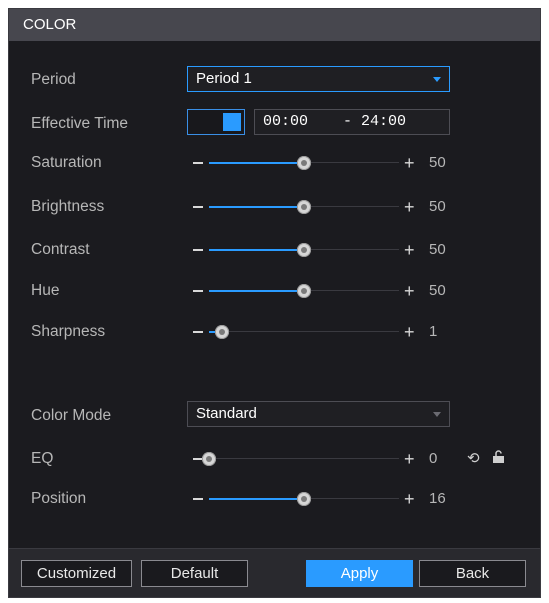  What do you see at coordinates (473, 458) in the screenshot?
I see `reset-icon: ⟲` at bounding box center [473, 458].